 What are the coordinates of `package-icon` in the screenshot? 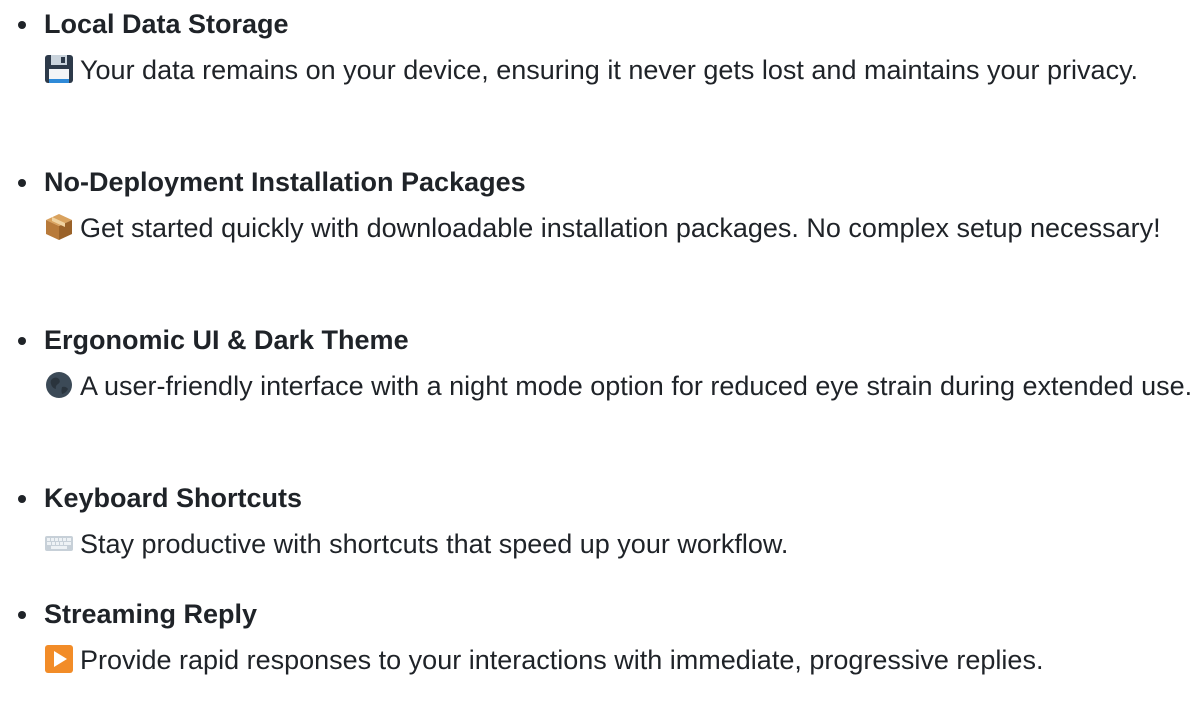 It's located at (59, 227).